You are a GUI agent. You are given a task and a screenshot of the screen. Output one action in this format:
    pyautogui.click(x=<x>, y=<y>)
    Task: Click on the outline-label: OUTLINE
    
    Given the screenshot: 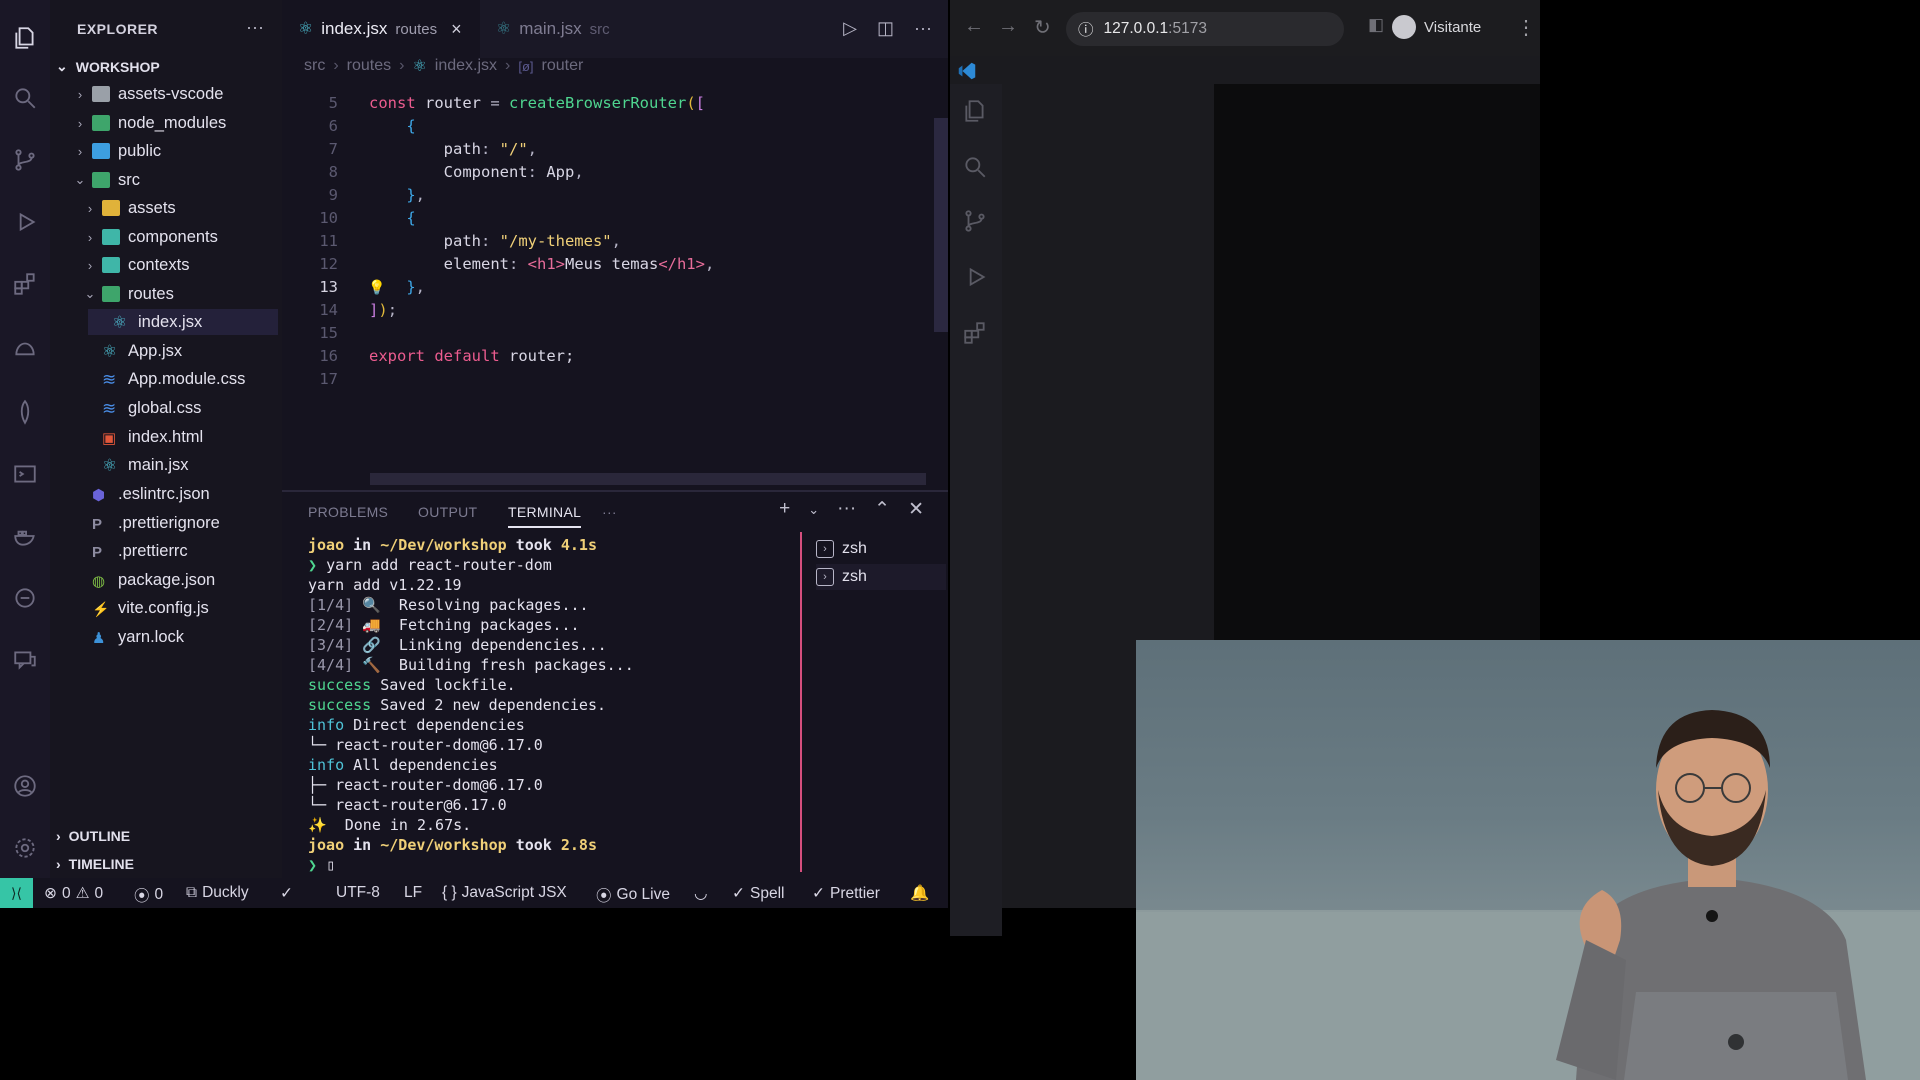 What is the action you would take?
    pyautogui.click(x=99, y=836)
    